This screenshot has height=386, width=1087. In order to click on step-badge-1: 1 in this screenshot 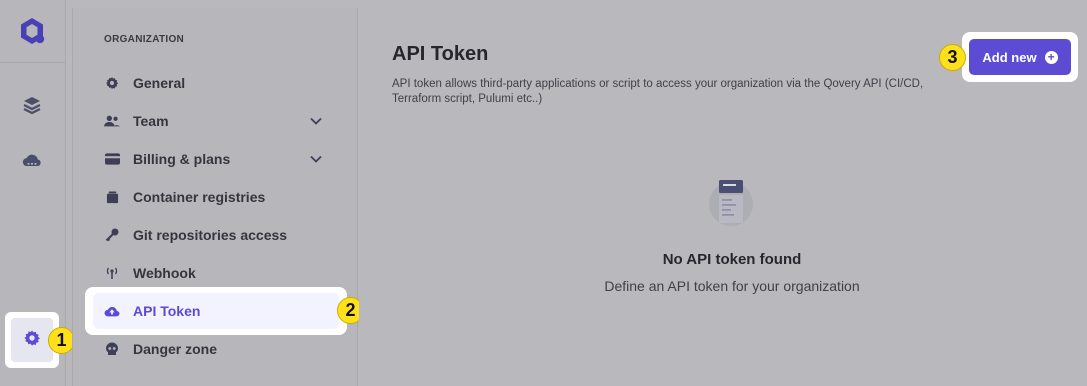, I will do `click(61, 340)`.